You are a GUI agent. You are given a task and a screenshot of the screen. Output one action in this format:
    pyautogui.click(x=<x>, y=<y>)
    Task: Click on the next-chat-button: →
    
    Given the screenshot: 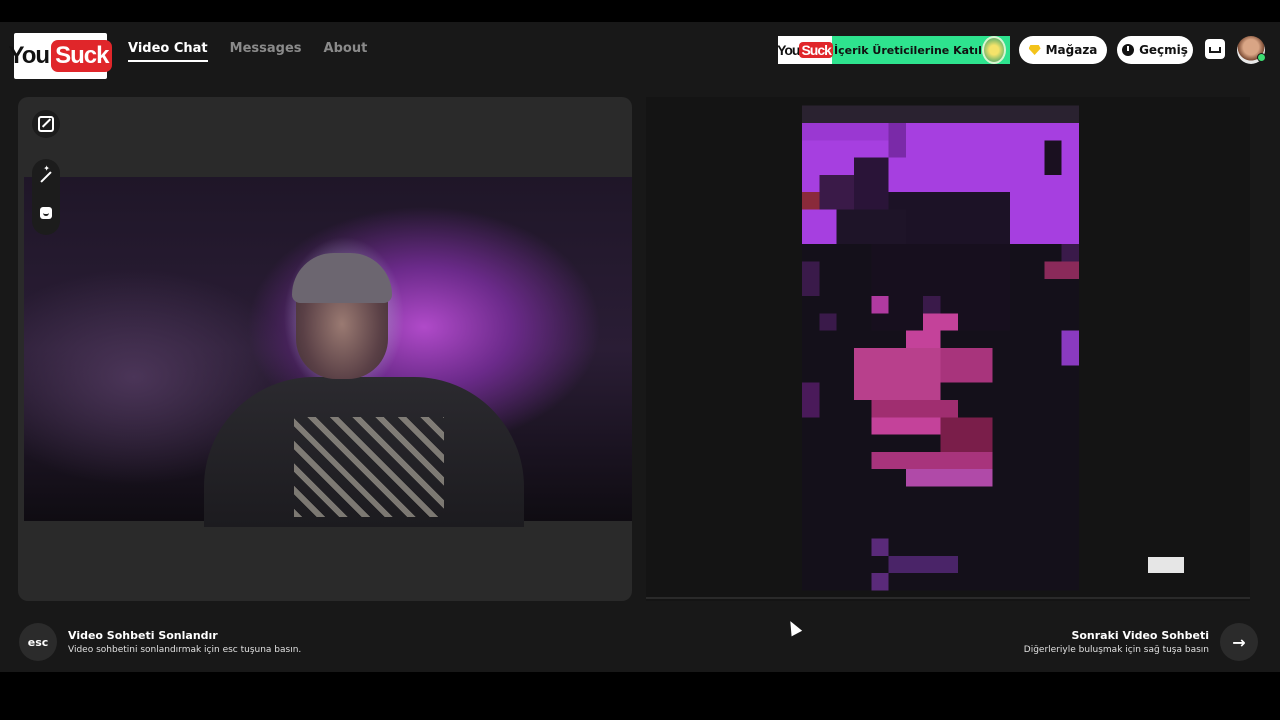 What is the action you would take?
    pyautogui.click(x=1239, y=642)
    